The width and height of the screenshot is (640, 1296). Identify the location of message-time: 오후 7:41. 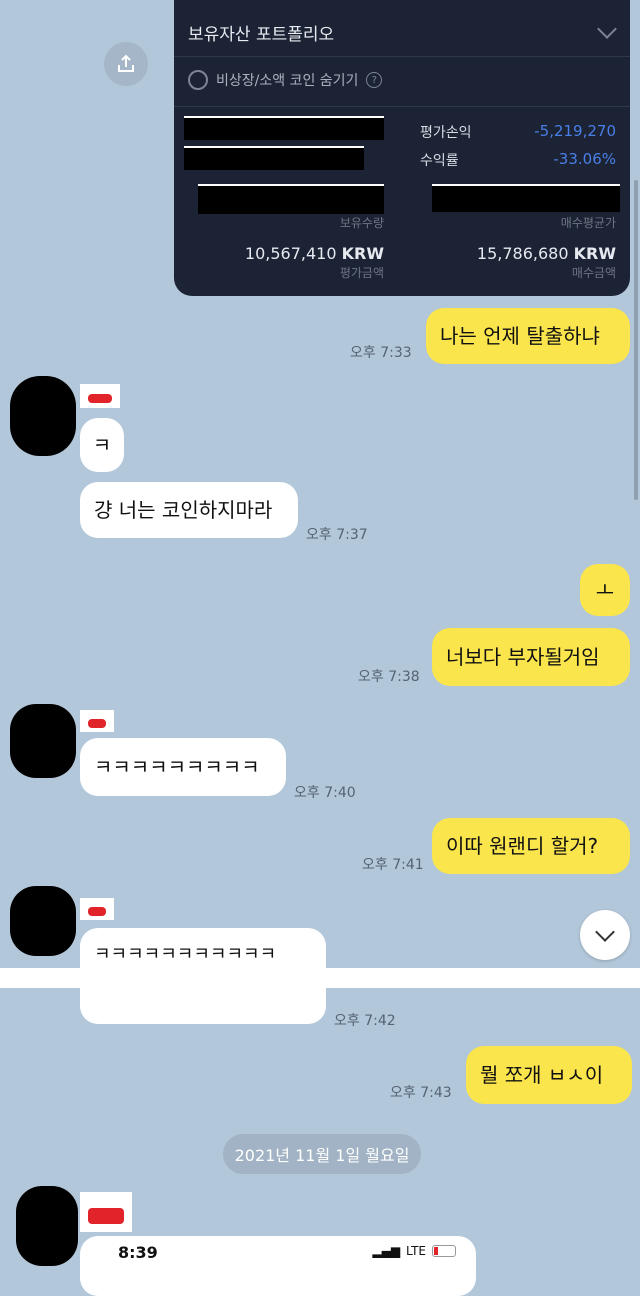
(393, 865).